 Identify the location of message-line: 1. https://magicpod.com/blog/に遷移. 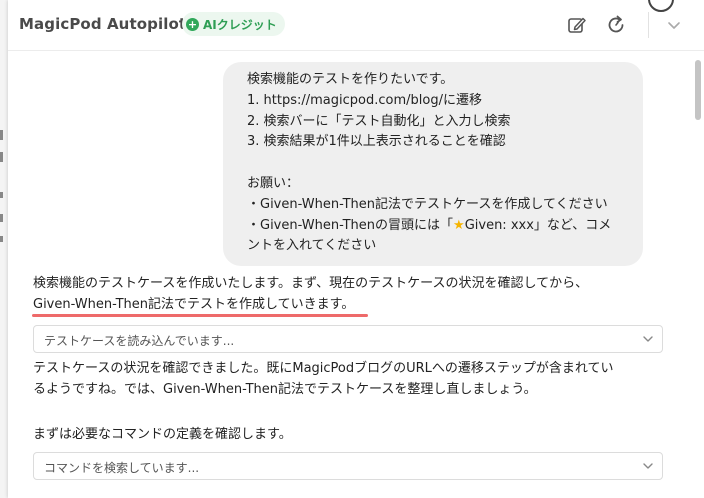
(364, 100).